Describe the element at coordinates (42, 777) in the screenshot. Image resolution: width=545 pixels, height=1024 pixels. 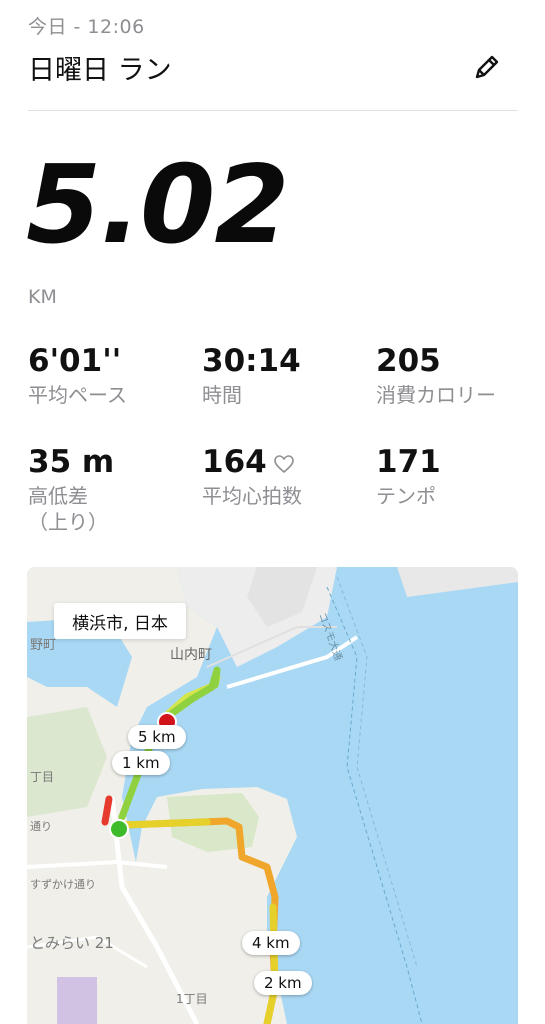
I see `map-place-chome-west: 丁目` at that location.